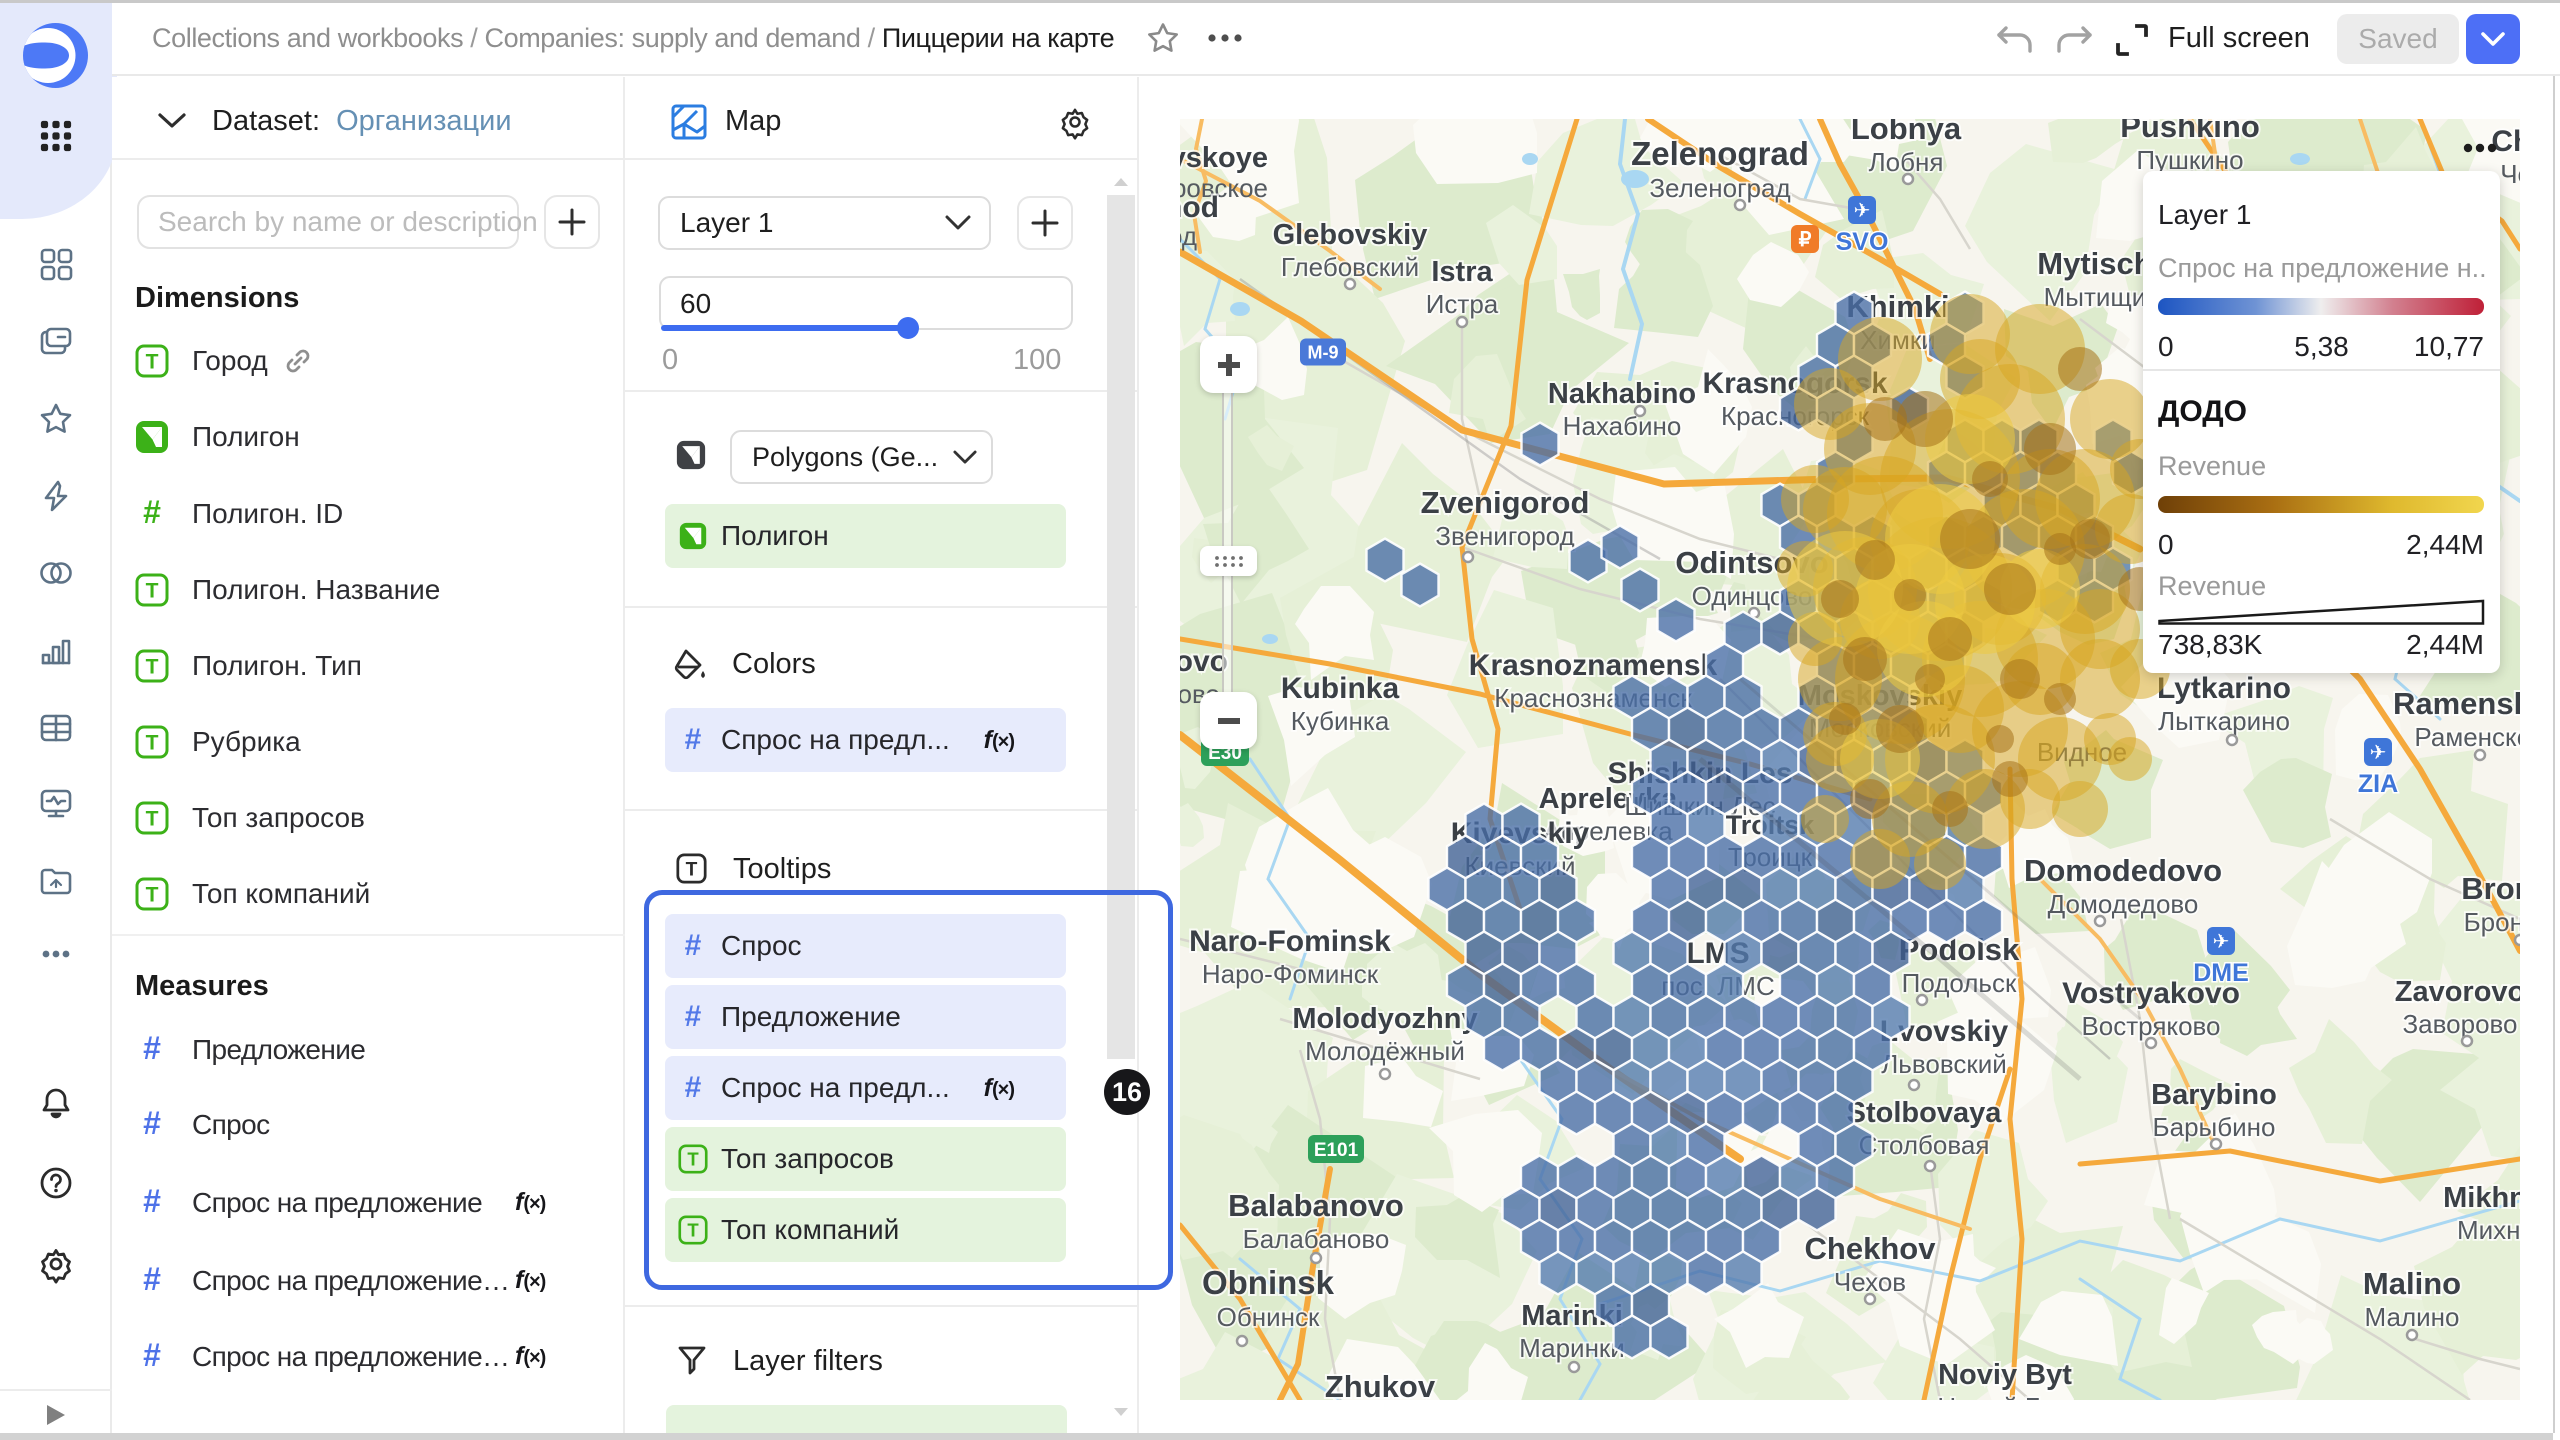 Image resolution: width=2560 pixels, height=1440 pixels. What do you see at coordinates (1188, 236) in the screenshot?
I see `svg-text: од` at bounding box center [1188, 236].